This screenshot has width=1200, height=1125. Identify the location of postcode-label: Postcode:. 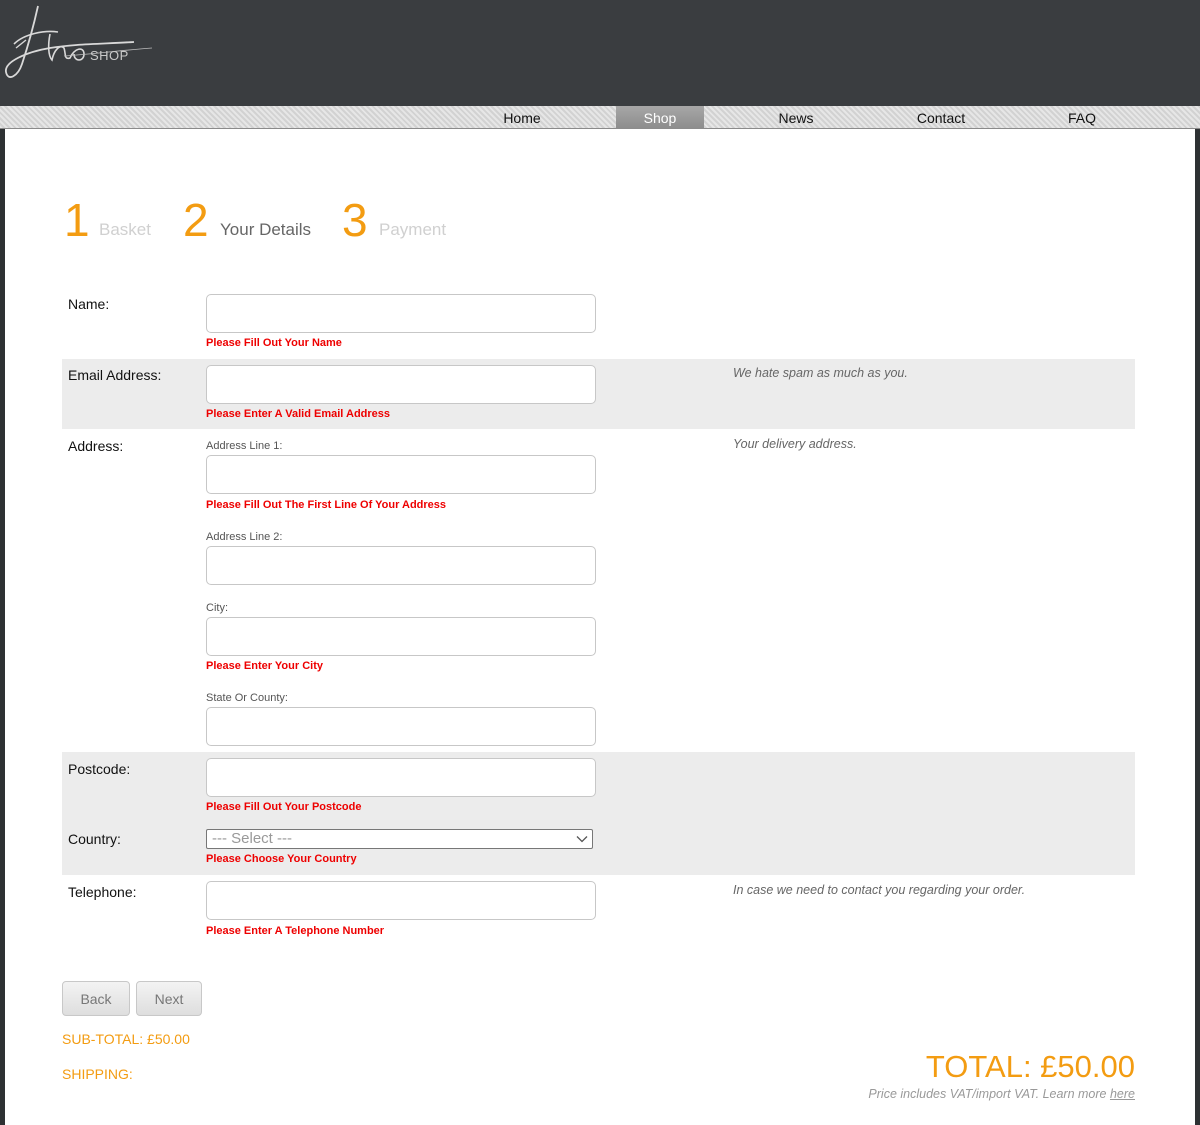
(99, 769).